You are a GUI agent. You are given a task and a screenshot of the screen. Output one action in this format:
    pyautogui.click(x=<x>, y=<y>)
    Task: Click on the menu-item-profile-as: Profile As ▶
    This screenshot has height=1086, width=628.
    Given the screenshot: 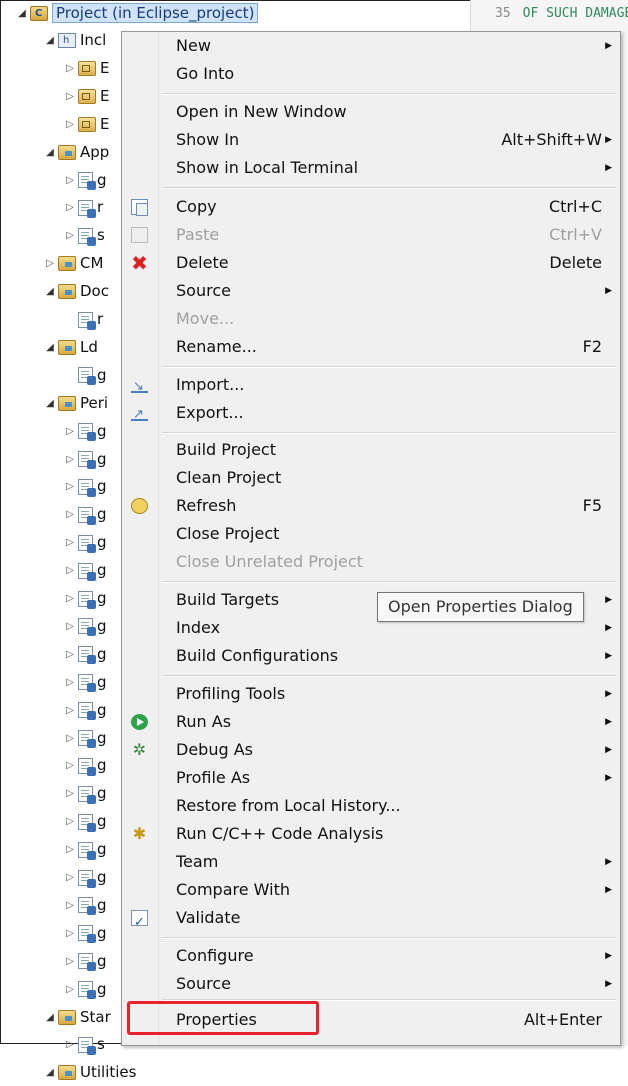 What is the action you would take?
    pyautogui.click(x=370, y=778)
    